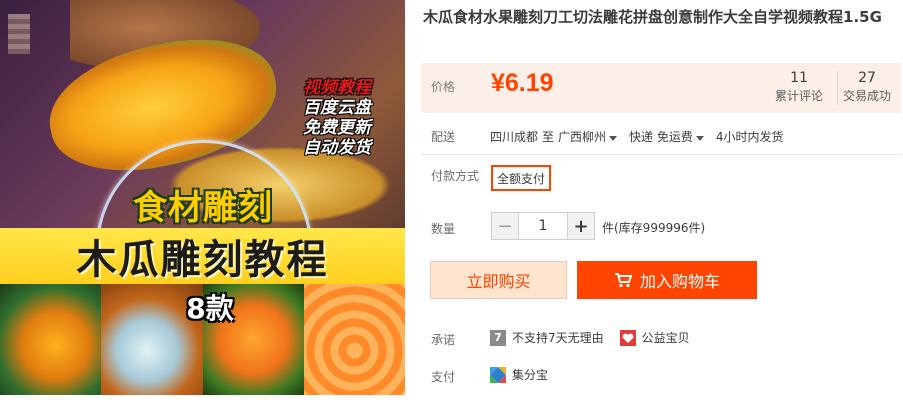  What do you see at coordinates (749, 137) in the screenshot?
I see `dispatch-time: 4小时内发货` at bounding box center [749, 137].